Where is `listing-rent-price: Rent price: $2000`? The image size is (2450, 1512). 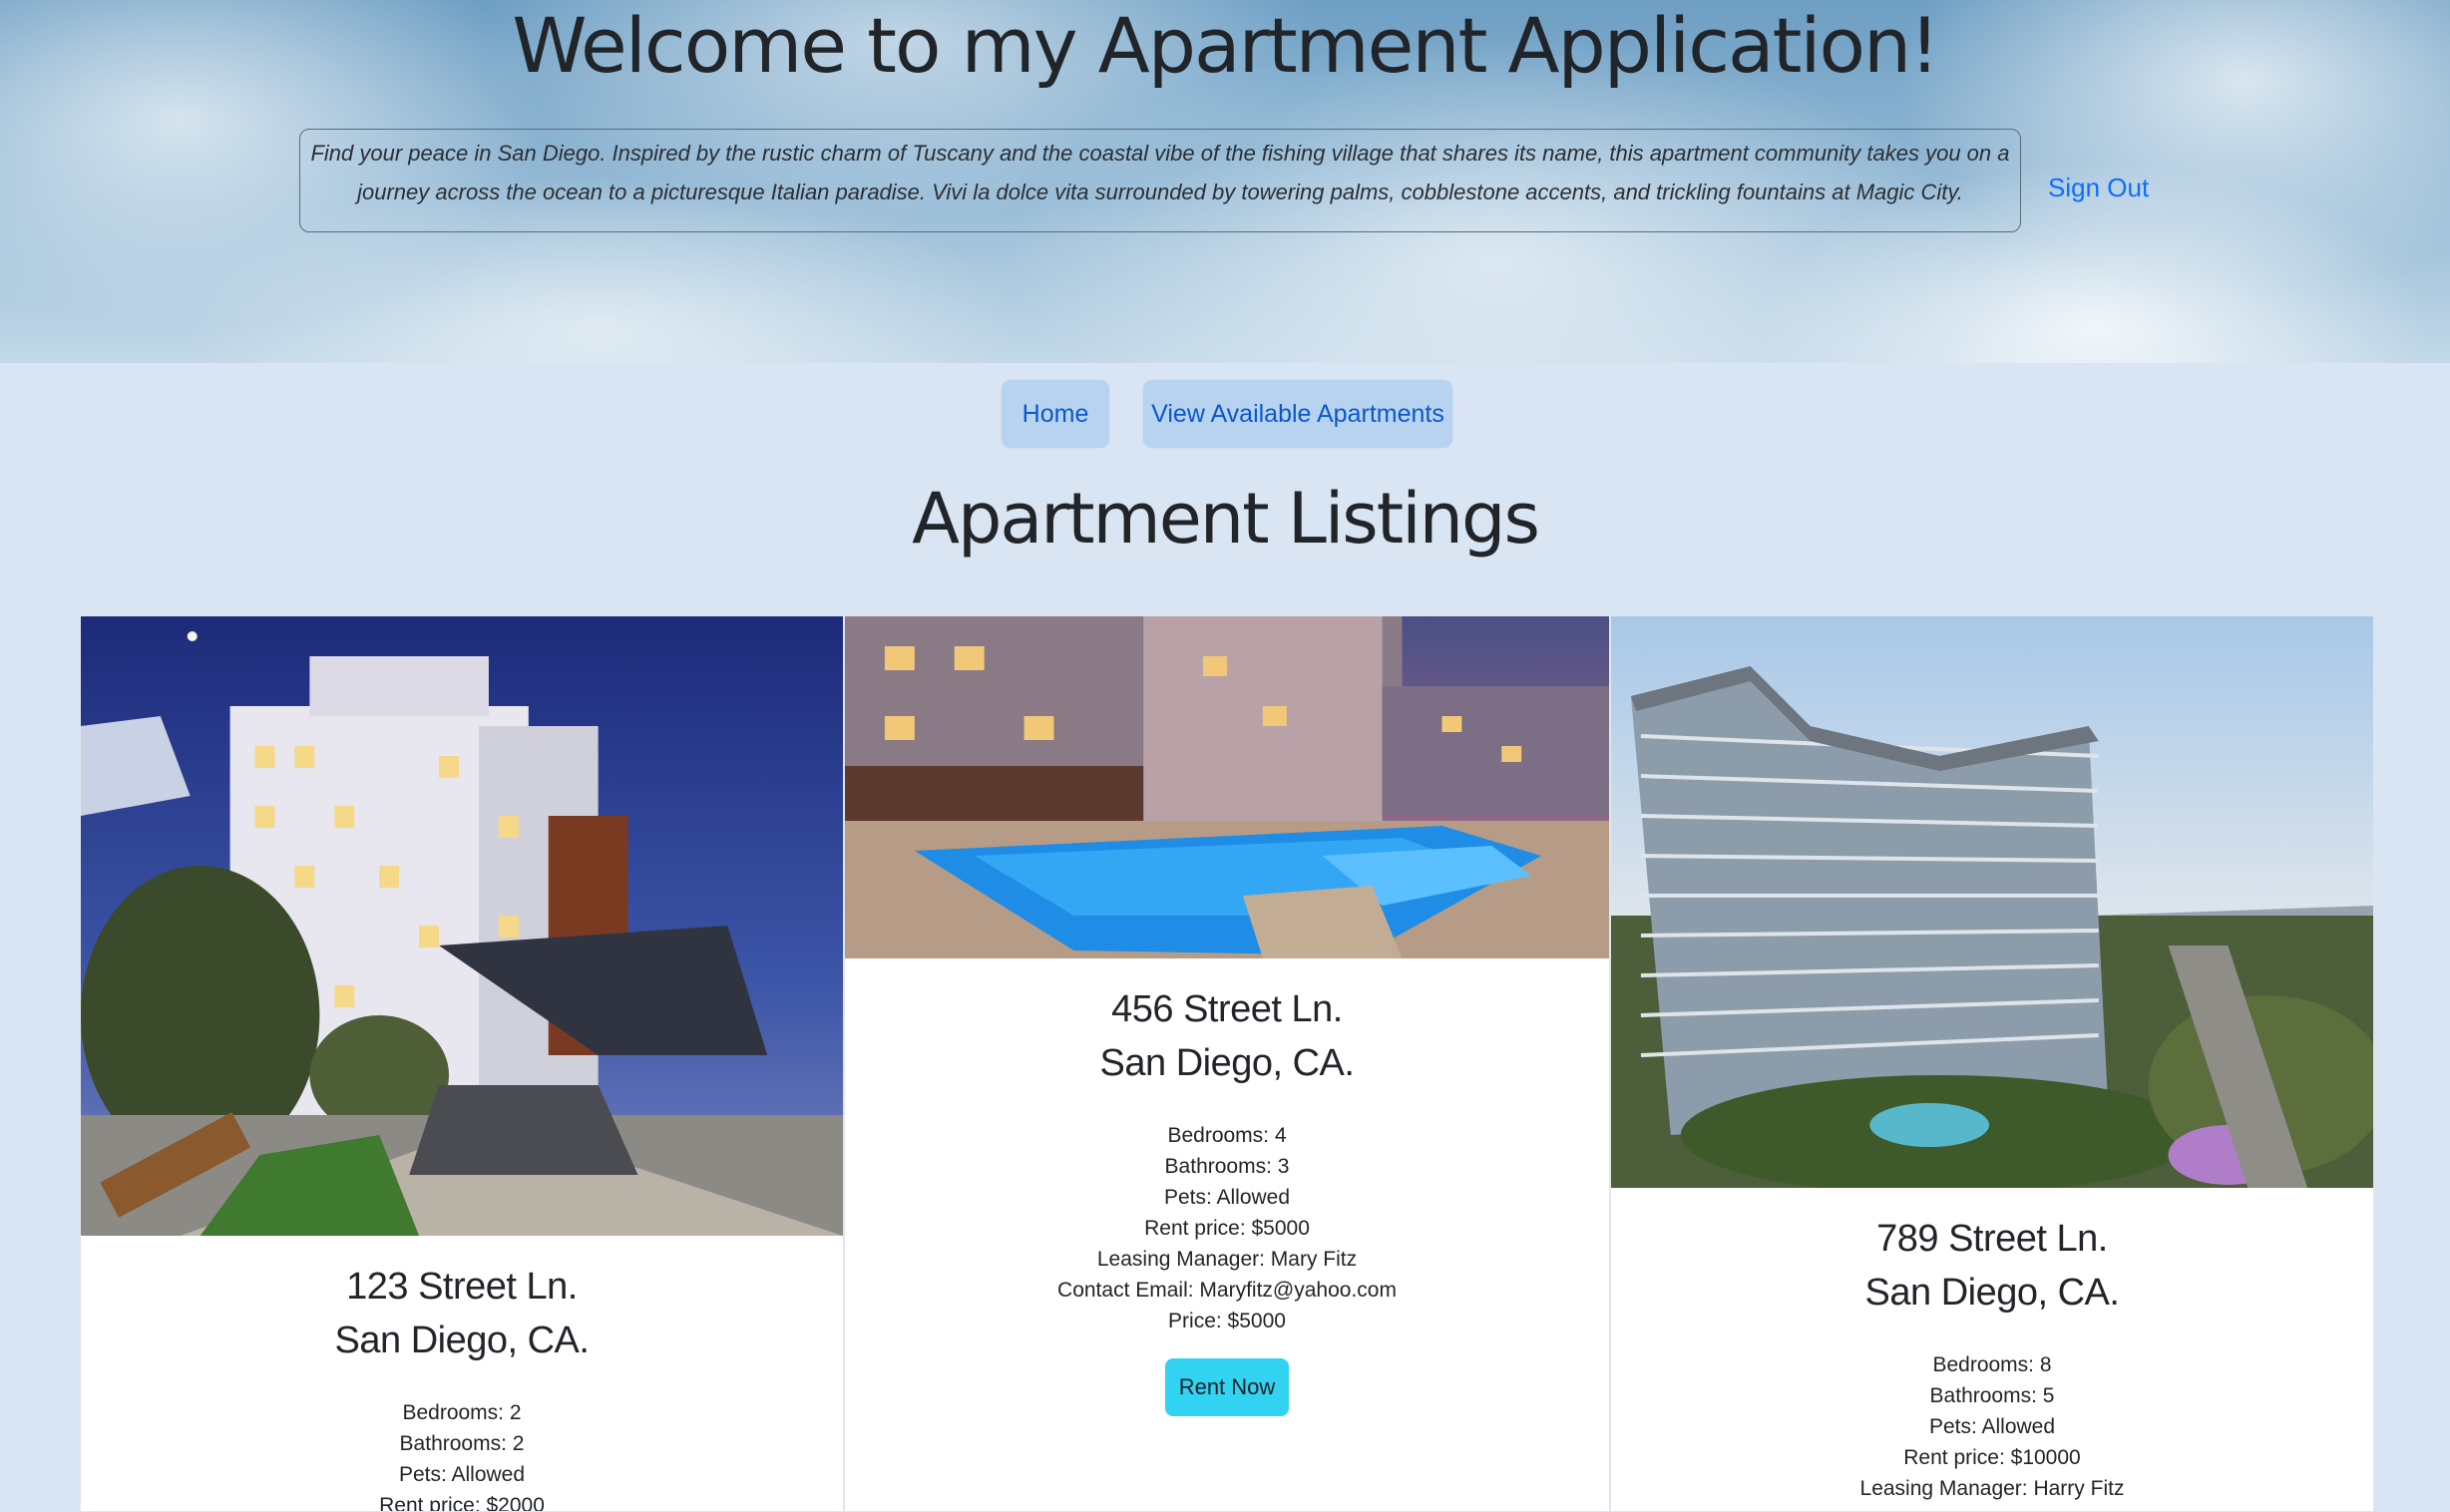
listing-rent-price: Rent price: $2000 is located at coordinates (462, 1503).